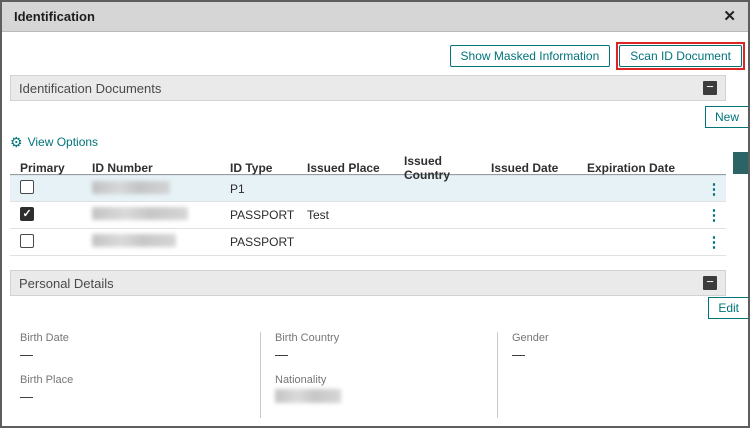  What do you see at coordinates (237, 188) in the screenshot?
I see `id-type-cell: P1` at bounding box center [237, 188].